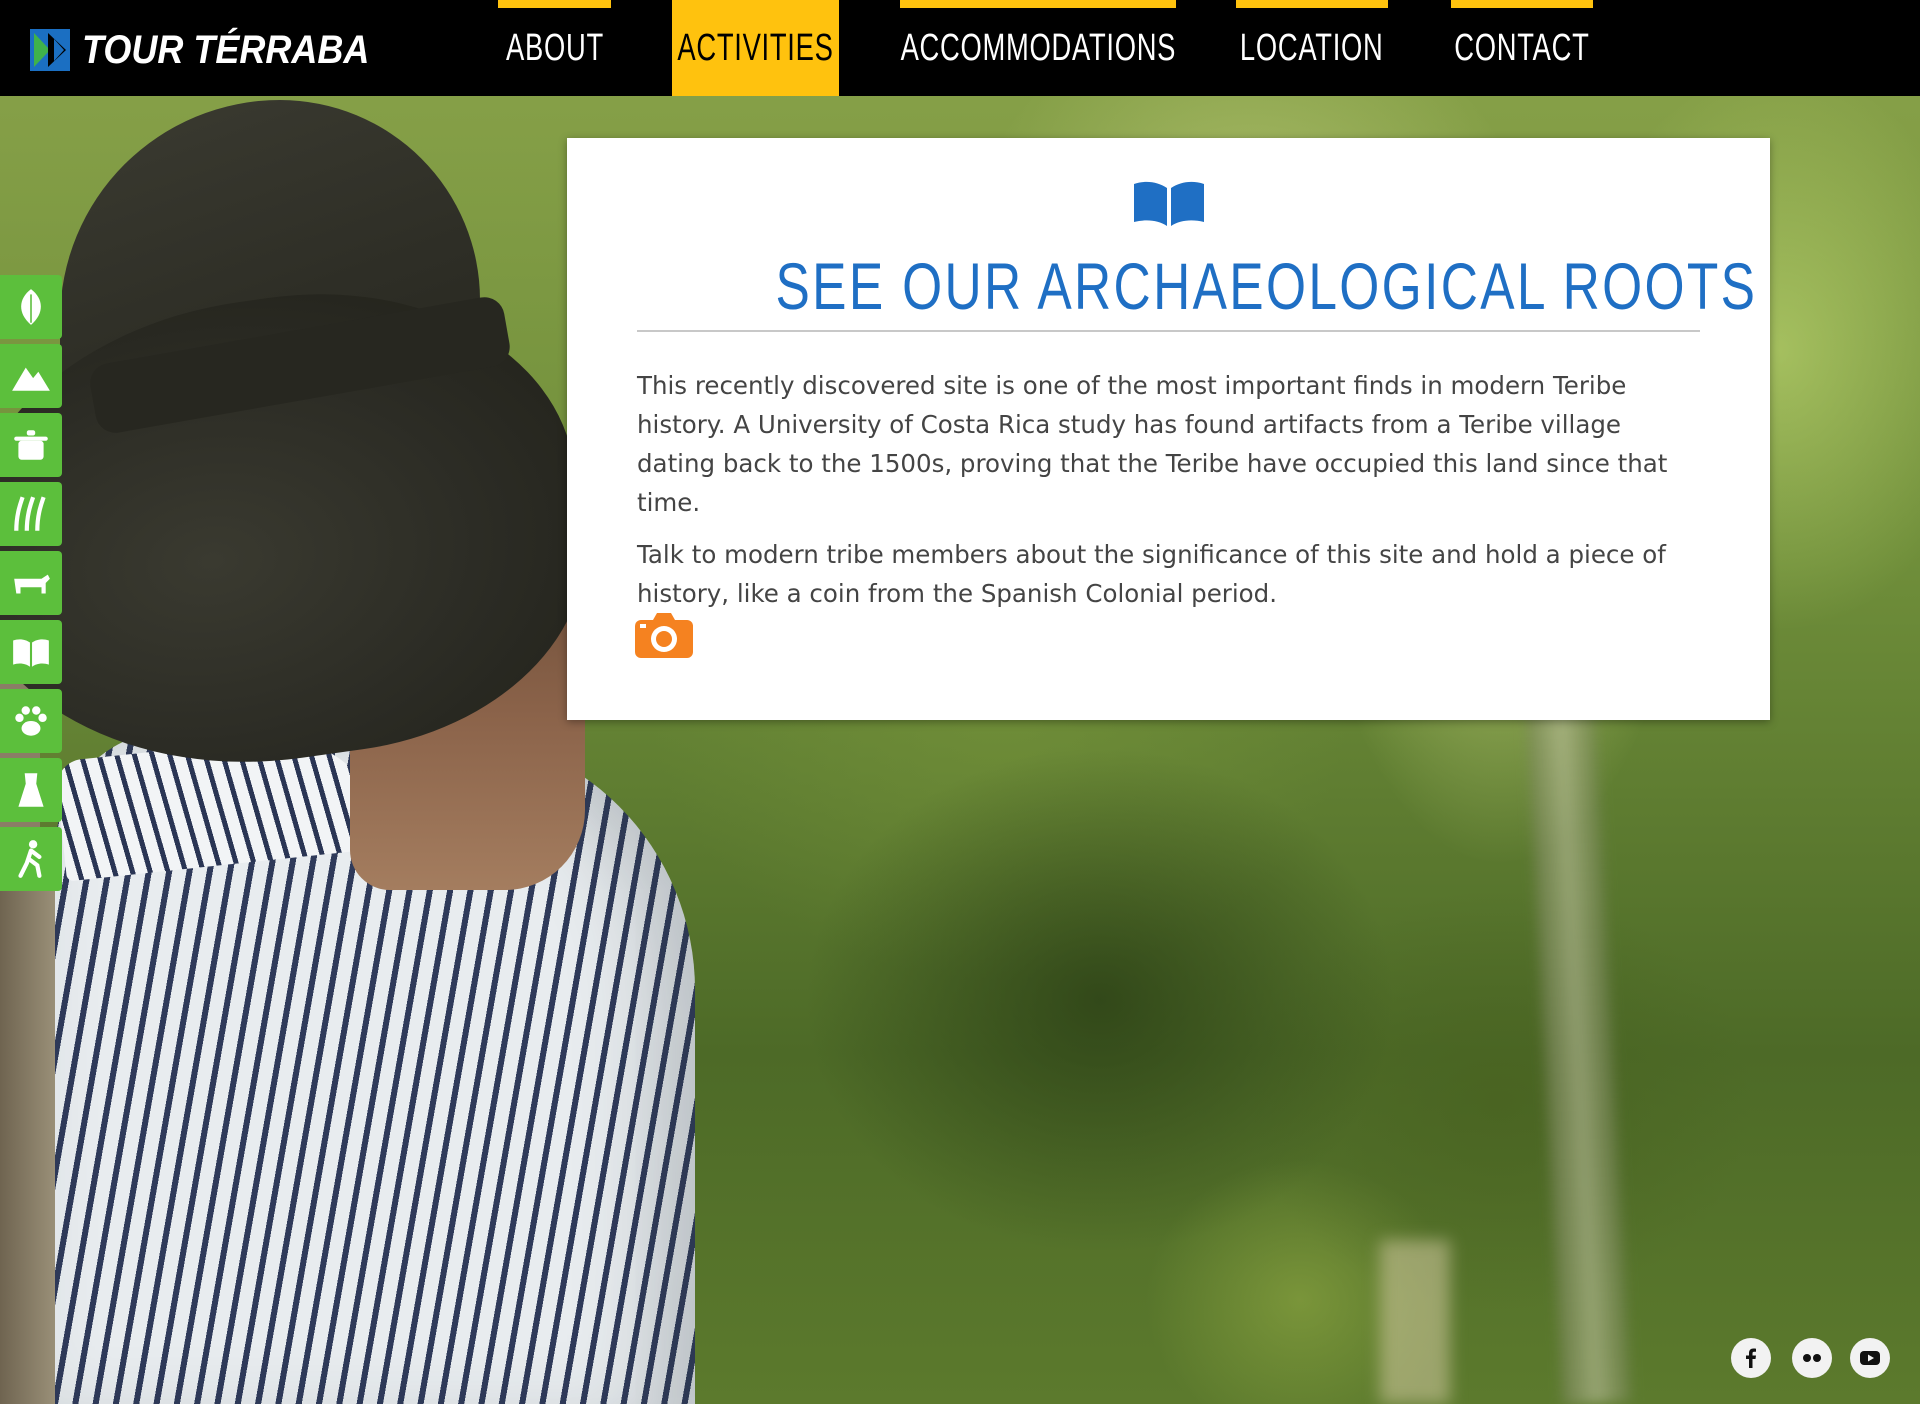  Describe the element at coordinates (31, 379) in the screenshot. I see `mountain-icon` at that location.